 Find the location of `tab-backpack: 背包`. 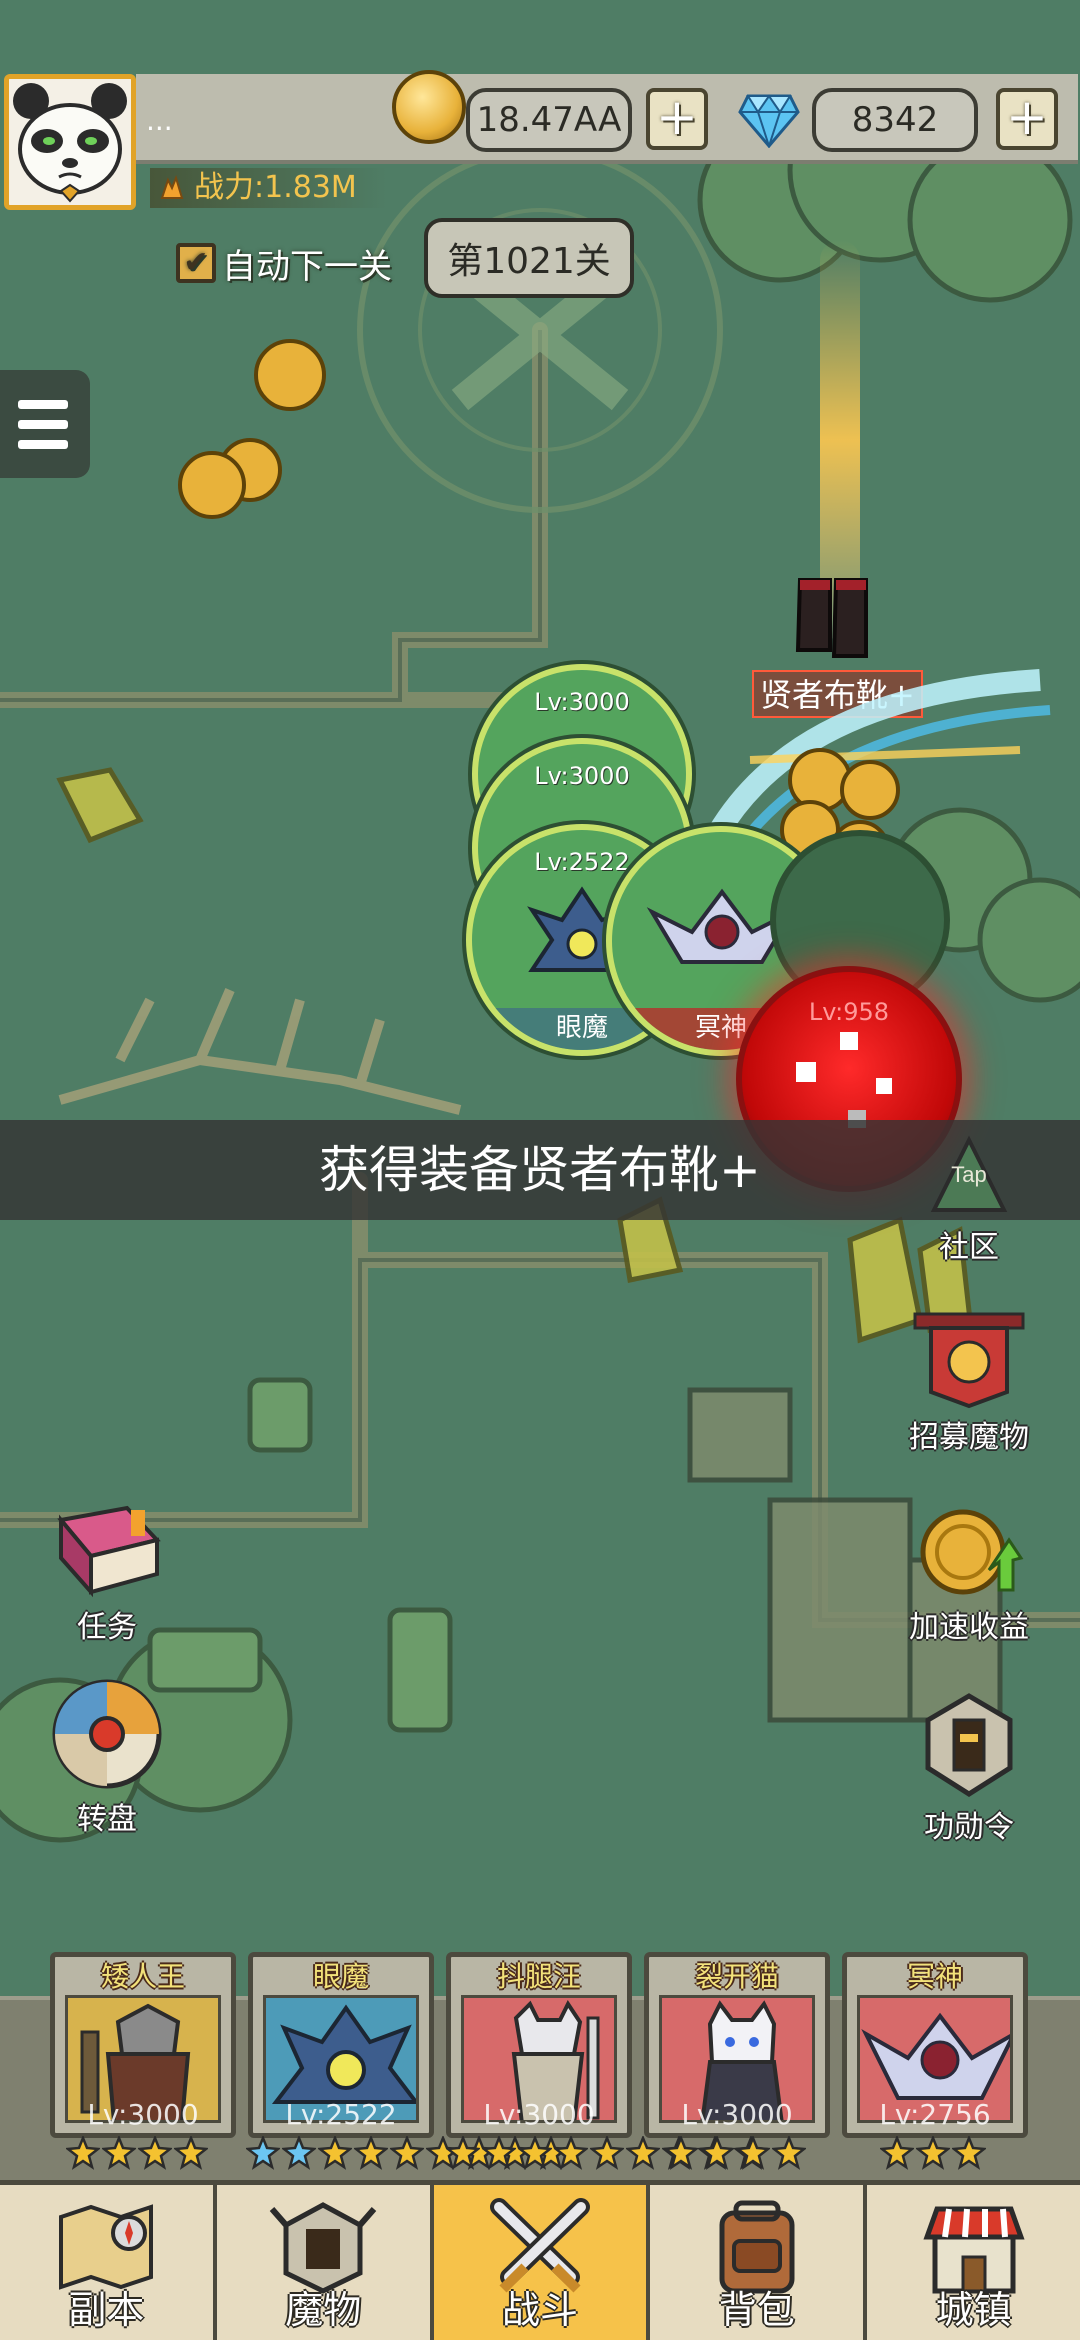

tab-backpack: 背包 is located at coordinates (759, 2262).